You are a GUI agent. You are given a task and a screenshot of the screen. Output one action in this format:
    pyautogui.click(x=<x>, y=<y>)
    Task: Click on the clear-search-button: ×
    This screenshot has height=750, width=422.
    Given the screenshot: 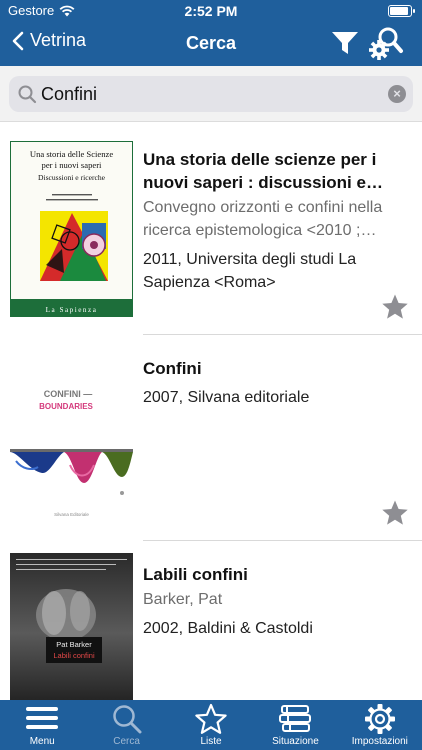 What is the action you would take?
    pyautogui.click(x=397, y=94)
    